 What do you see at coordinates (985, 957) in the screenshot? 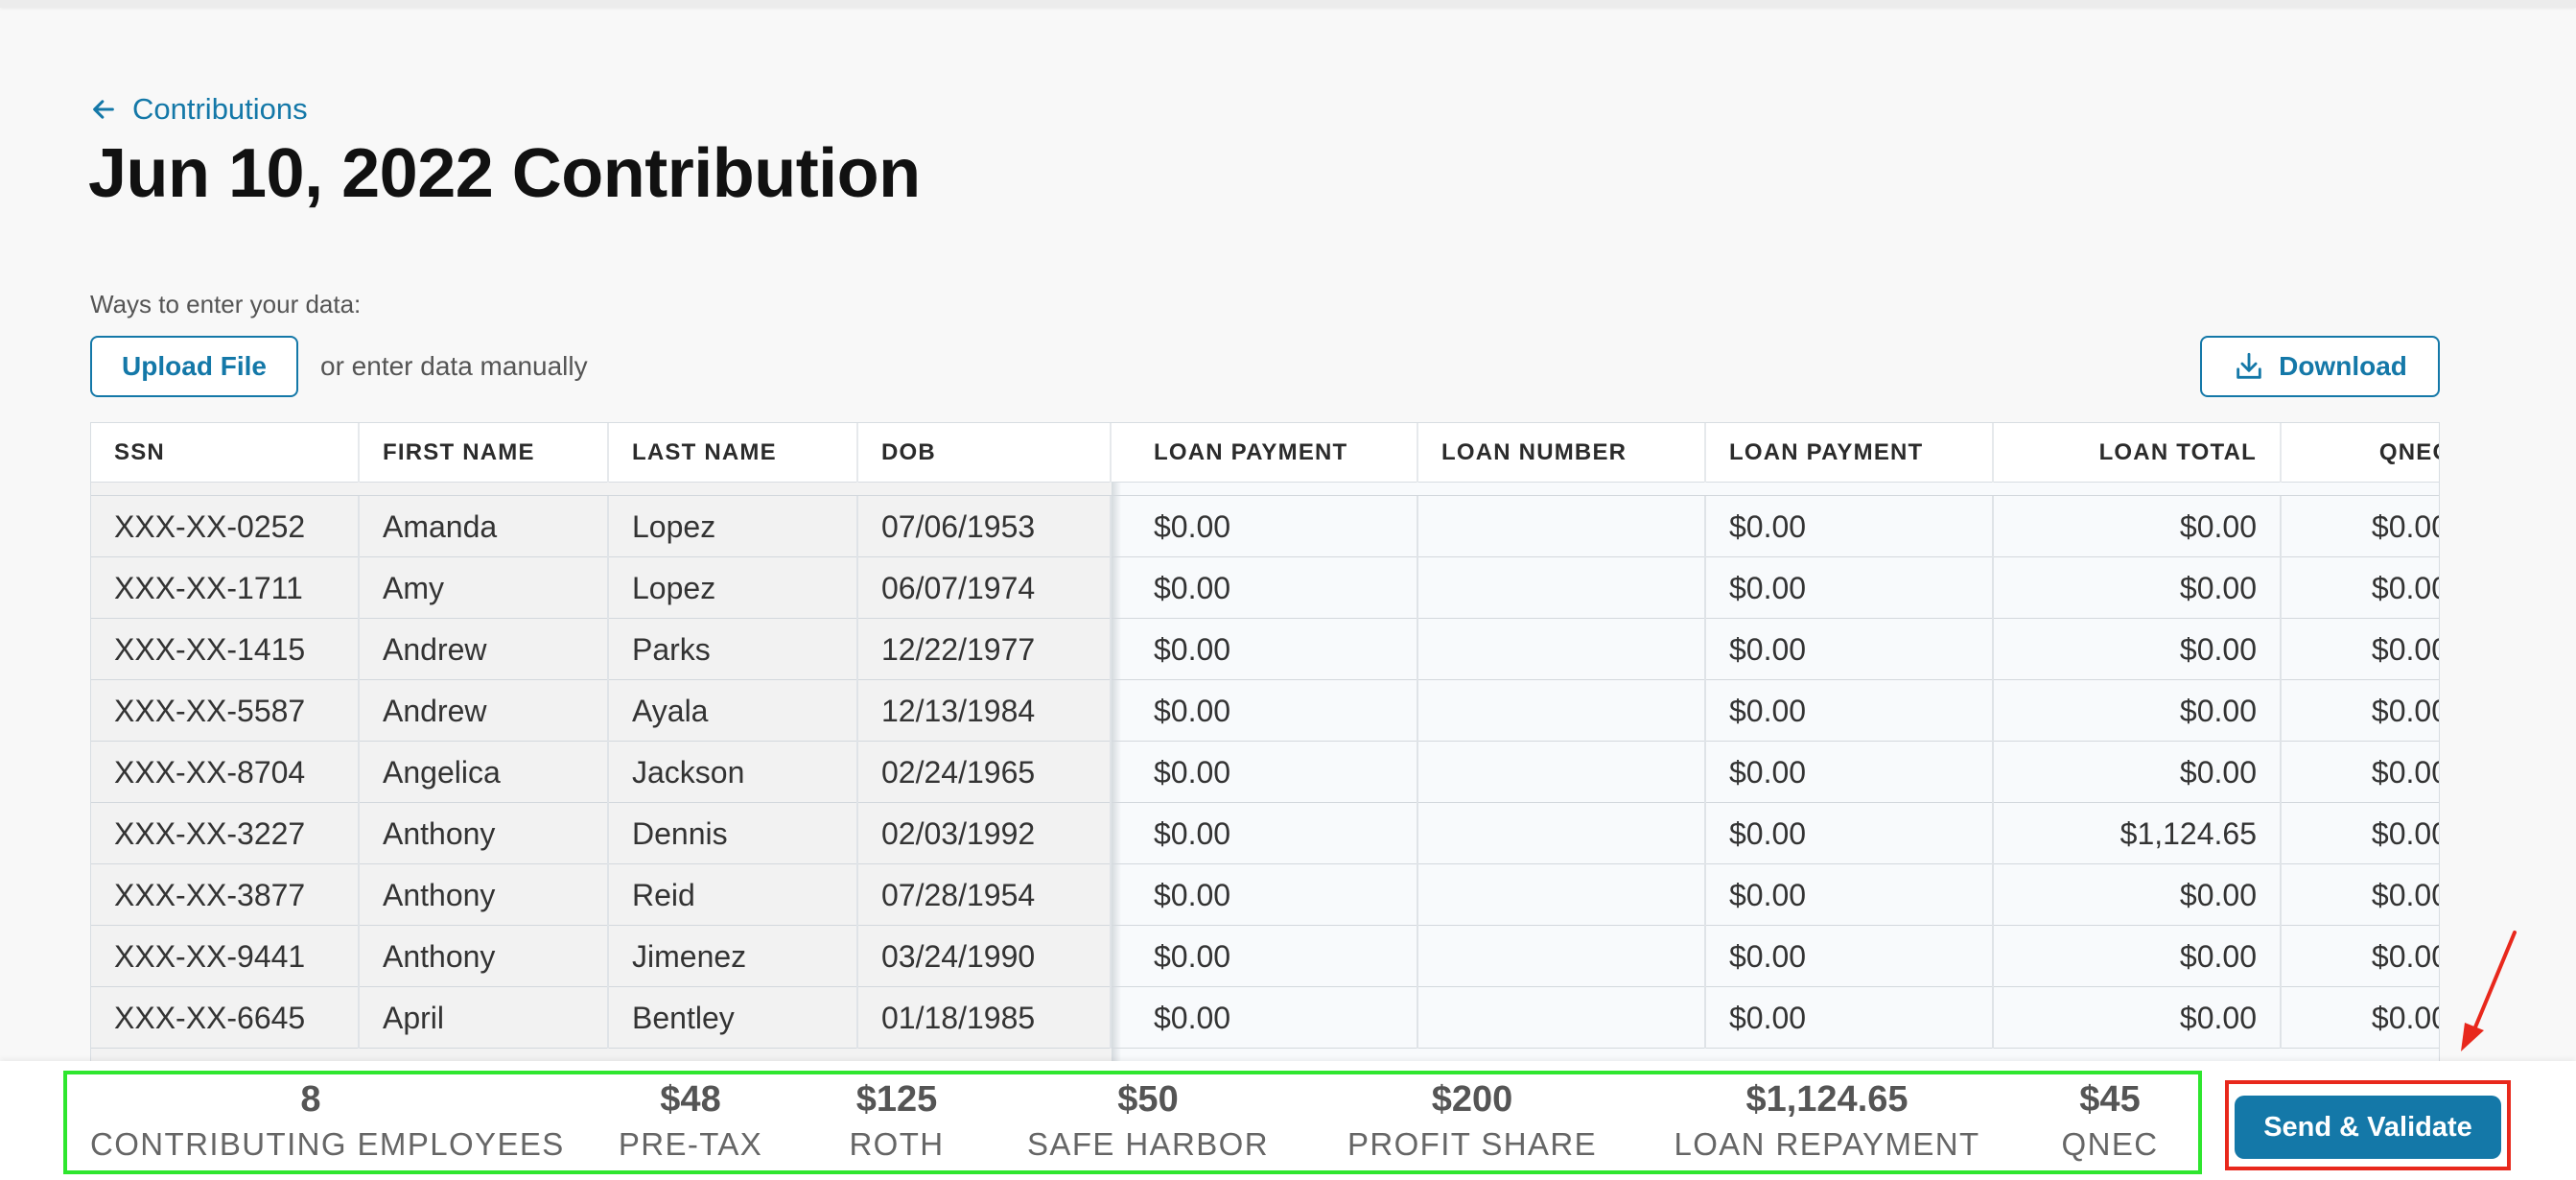
I see `cell-dob: 03/24/1990` at bounding box center [985, 957].